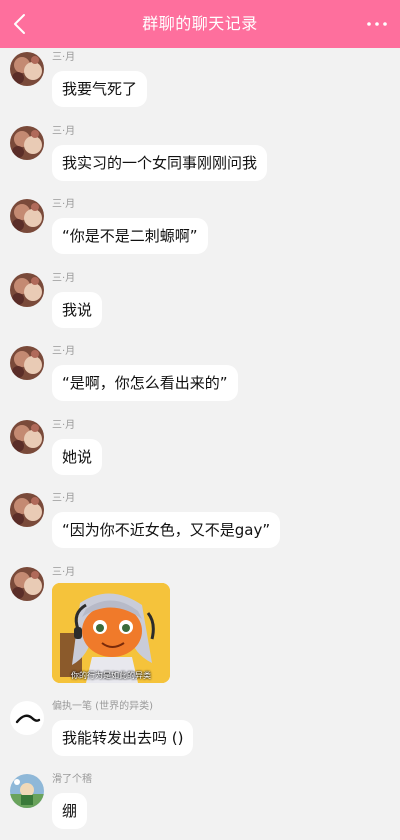 This screenshot has height=840, width=400. Describe the element at coordinates (160, 163) in the screenshot. I see `message-bubble: 我实习的一个女同事刚刚问我` at that location.